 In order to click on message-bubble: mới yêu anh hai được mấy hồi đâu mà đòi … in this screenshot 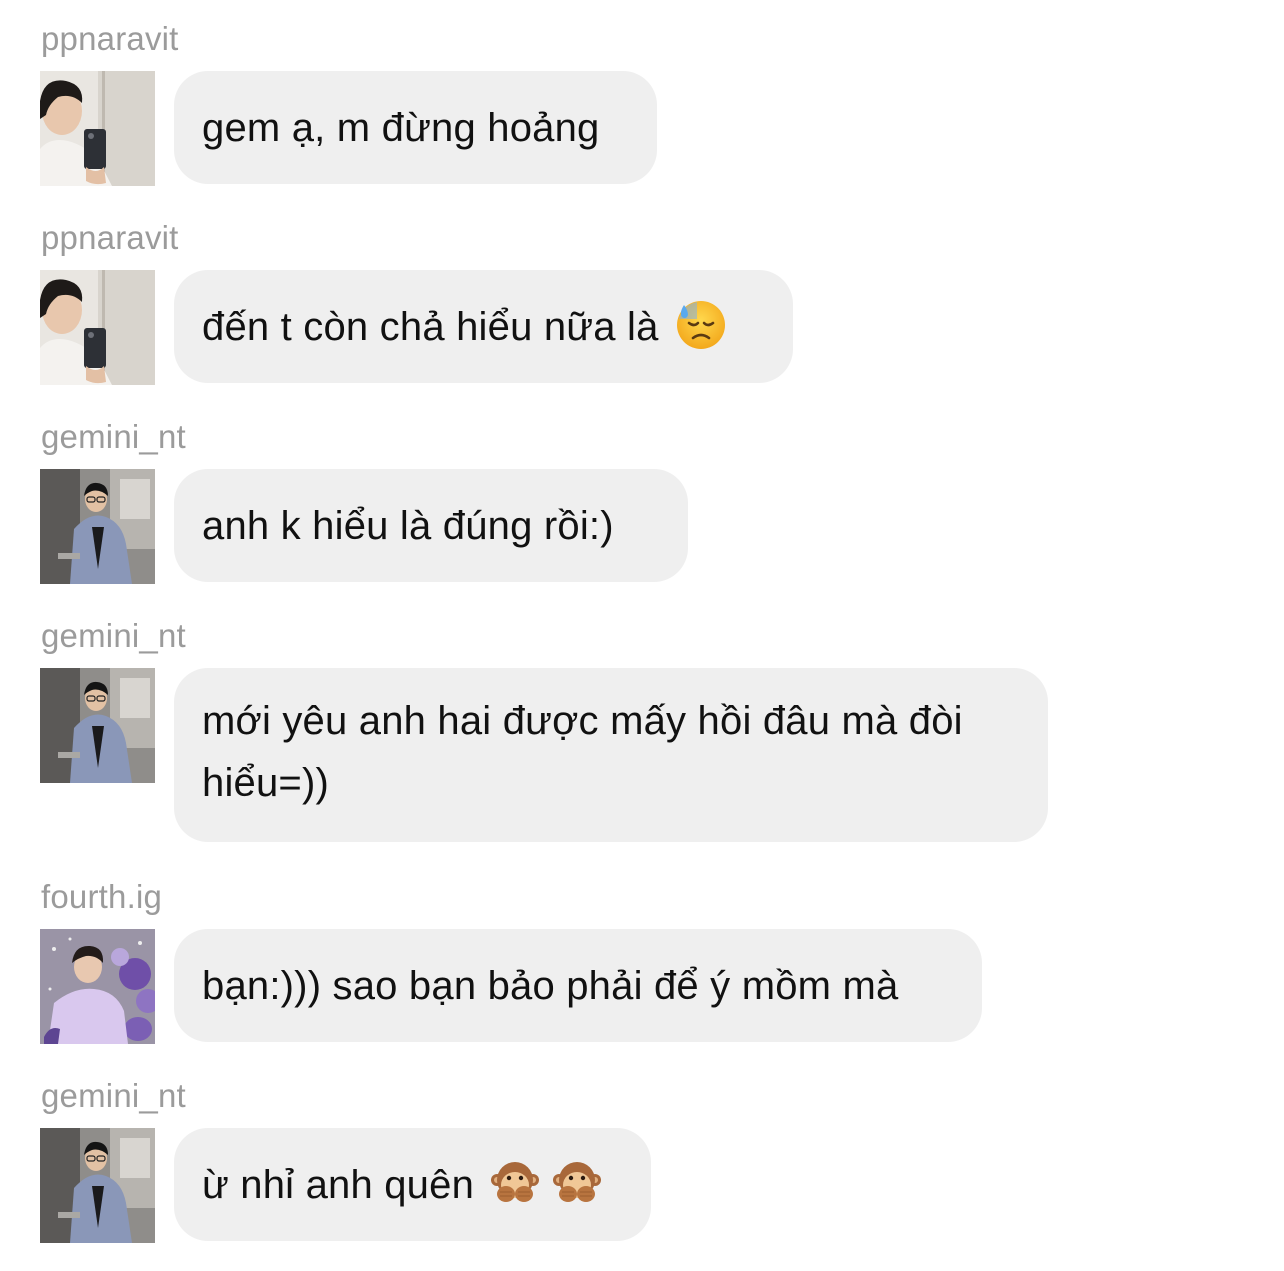, I will do `click(611, 755)`.